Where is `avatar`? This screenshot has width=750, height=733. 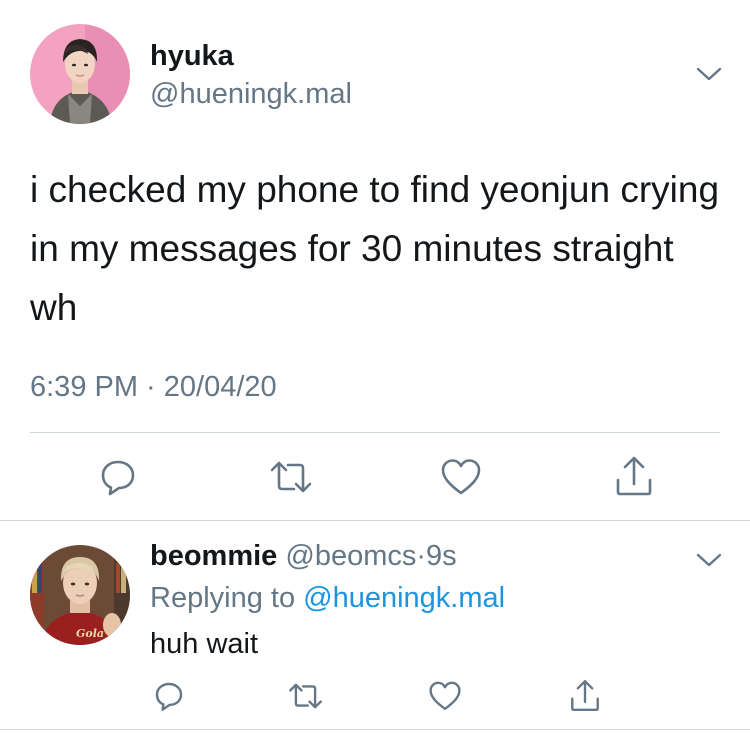 avatar is located at coordinates (80, 74).